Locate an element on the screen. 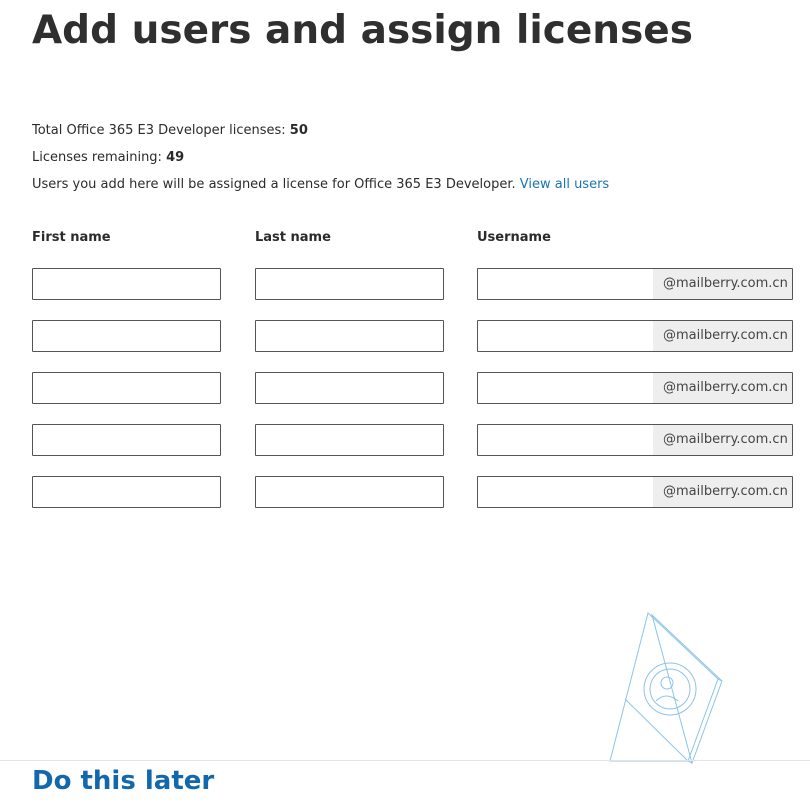 The width and height of the screenshot is (810, 802). licenses-remaining-line: Licenses remaining: 49 is located at coordinates (108, 158).